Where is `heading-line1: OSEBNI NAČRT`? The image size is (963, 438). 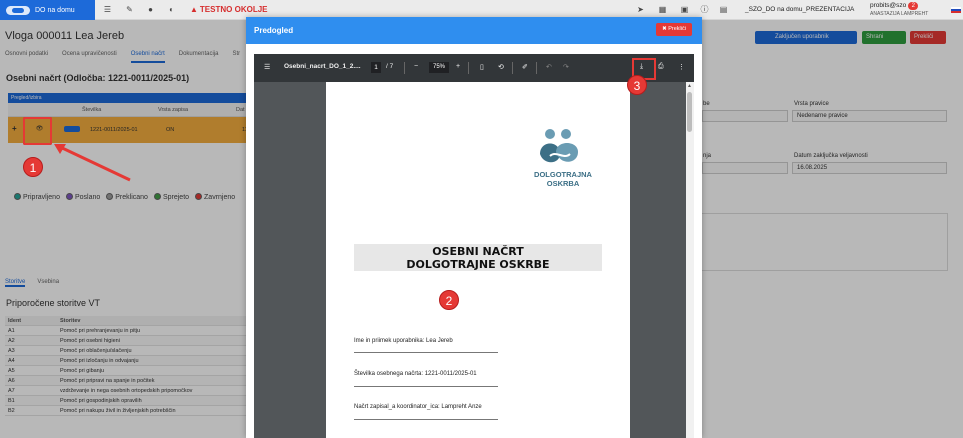
heading-line1: OSEBNI NAČRT is located at coordinates (478, 251).